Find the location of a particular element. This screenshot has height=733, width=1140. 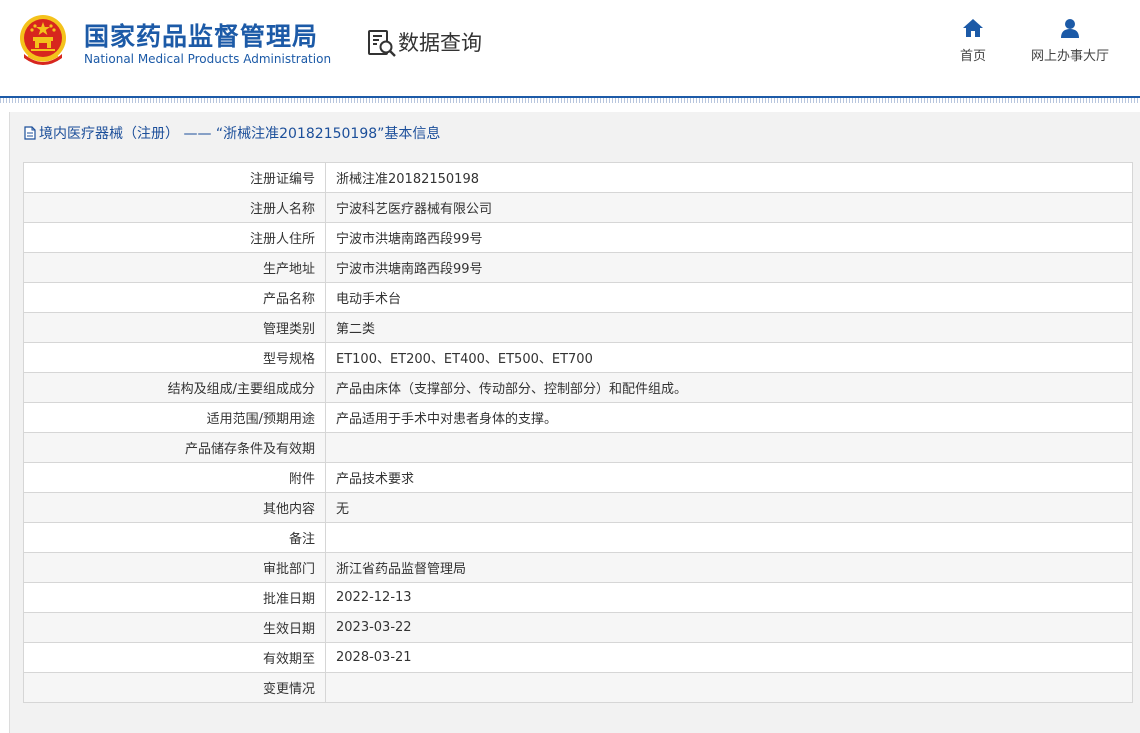

table-row: 注册人住所 宁波市洪塘南路西段99号 is located at coordinates (578, 237).